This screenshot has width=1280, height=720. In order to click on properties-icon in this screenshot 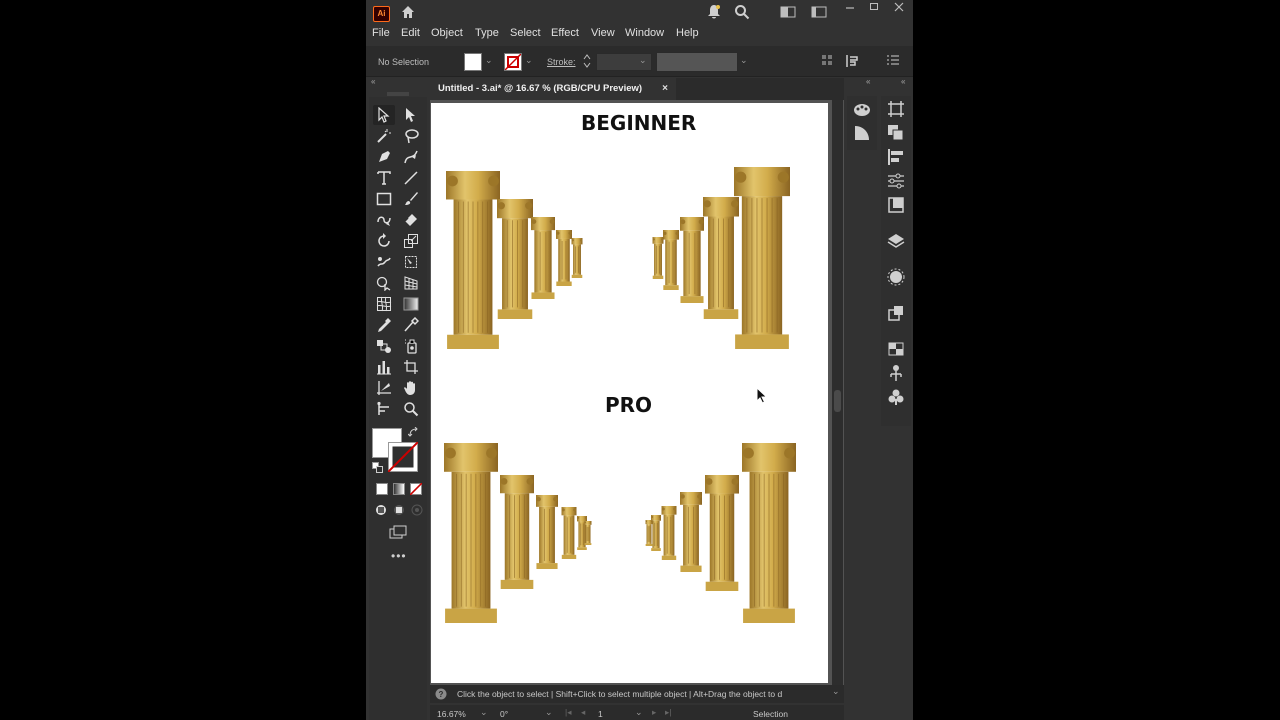, I will do `click(896, 181)`.